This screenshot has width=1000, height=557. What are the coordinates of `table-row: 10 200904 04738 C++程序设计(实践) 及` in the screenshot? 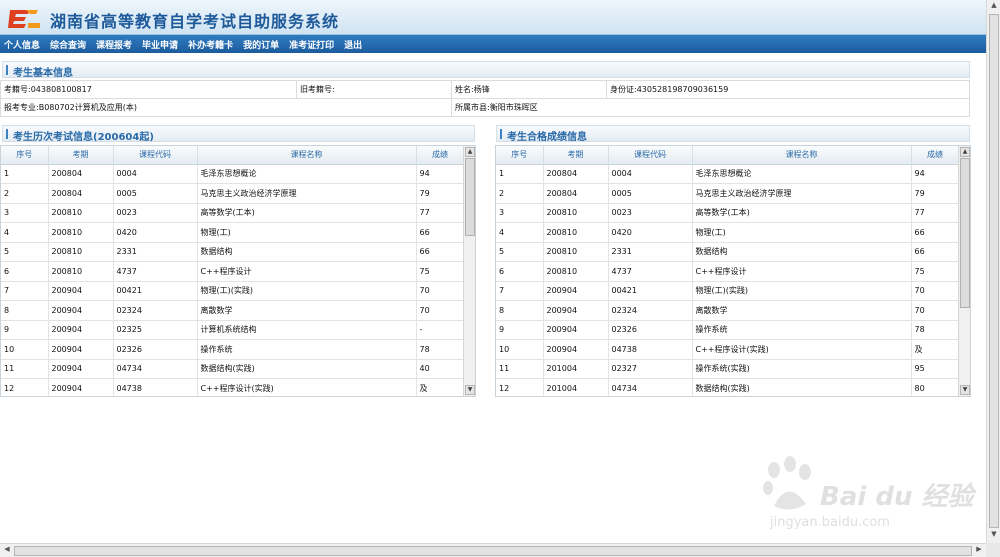 It's located at (728, 349).